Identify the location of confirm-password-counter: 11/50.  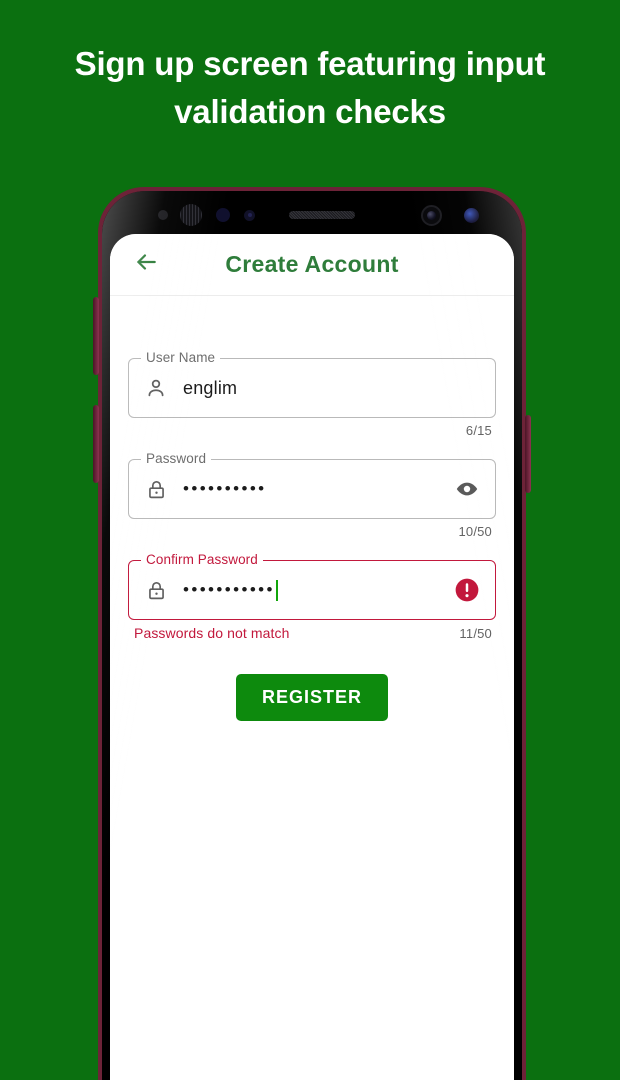
(475, 633).